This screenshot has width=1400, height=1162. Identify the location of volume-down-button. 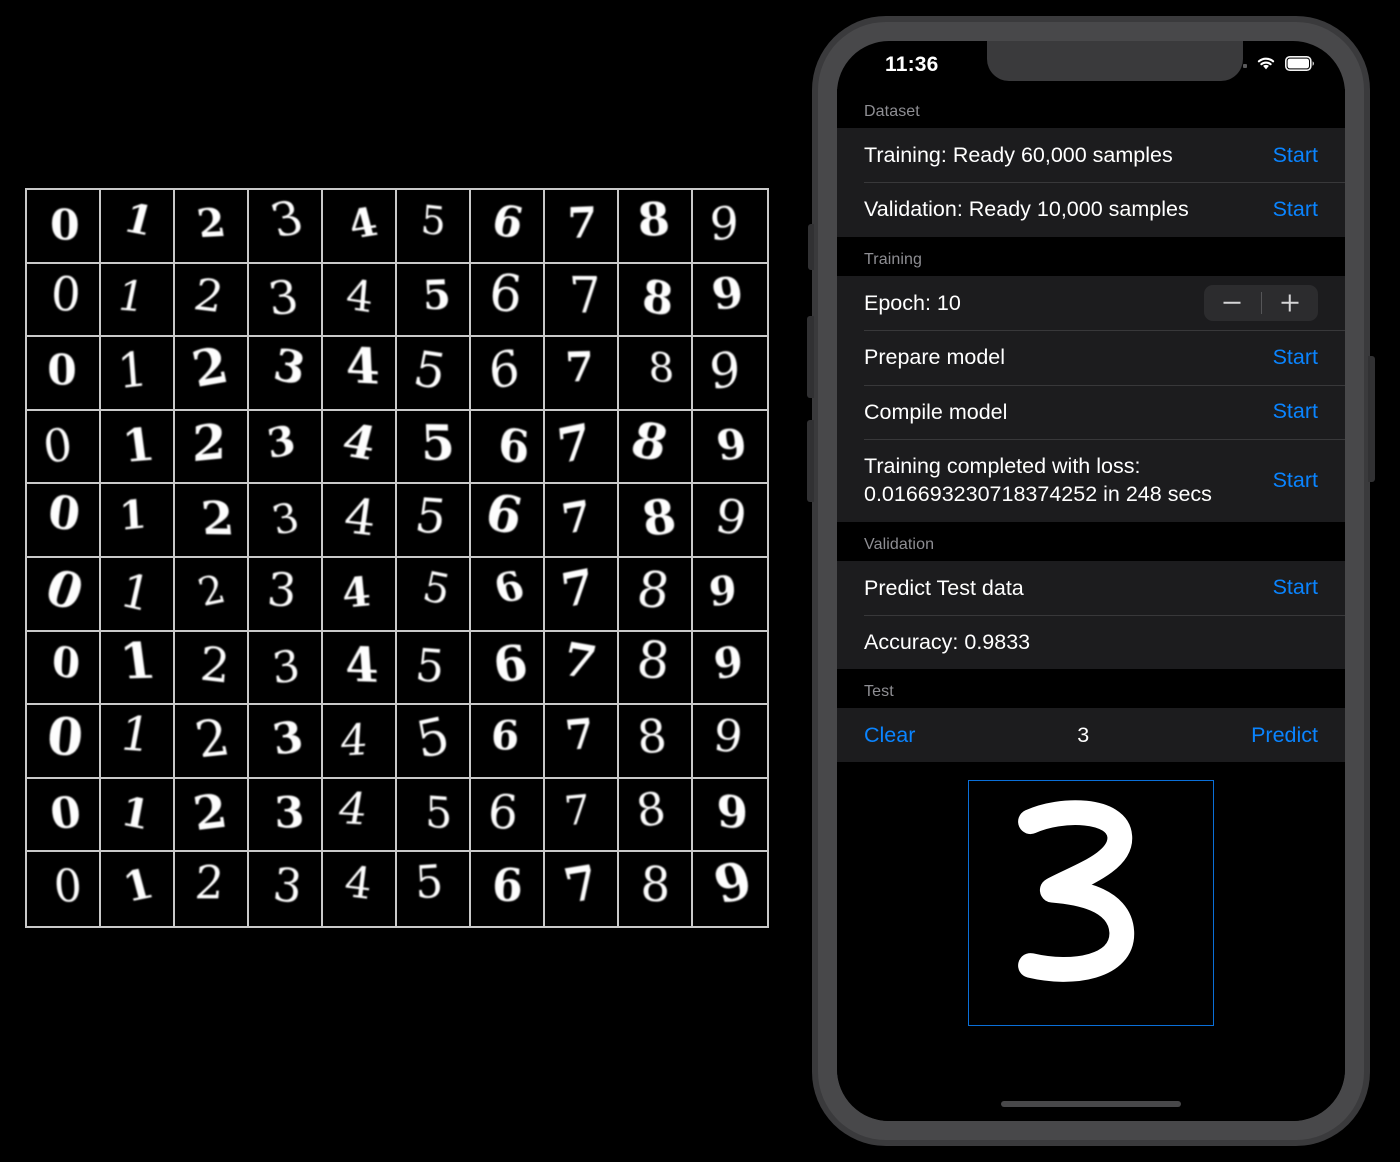
(810, 461).